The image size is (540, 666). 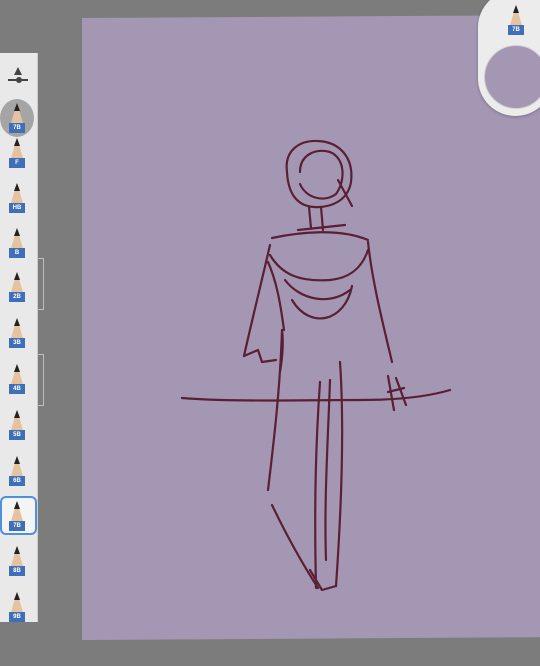 What do you see at coordinates (18, 515) in the screenshot?
I see `brush-7b: 7B` at bounding box center [18, 515].